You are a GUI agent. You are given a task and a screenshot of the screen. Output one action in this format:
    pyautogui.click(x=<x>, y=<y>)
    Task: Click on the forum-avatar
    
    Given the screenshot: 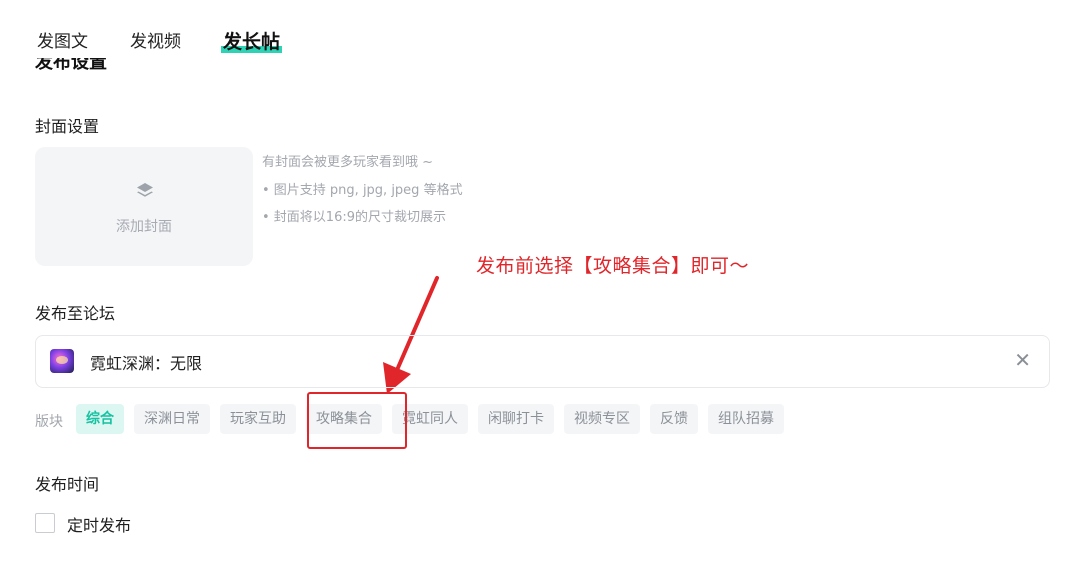 What is the action you would take?
    pyautogui.click(x=62, y=361)
    